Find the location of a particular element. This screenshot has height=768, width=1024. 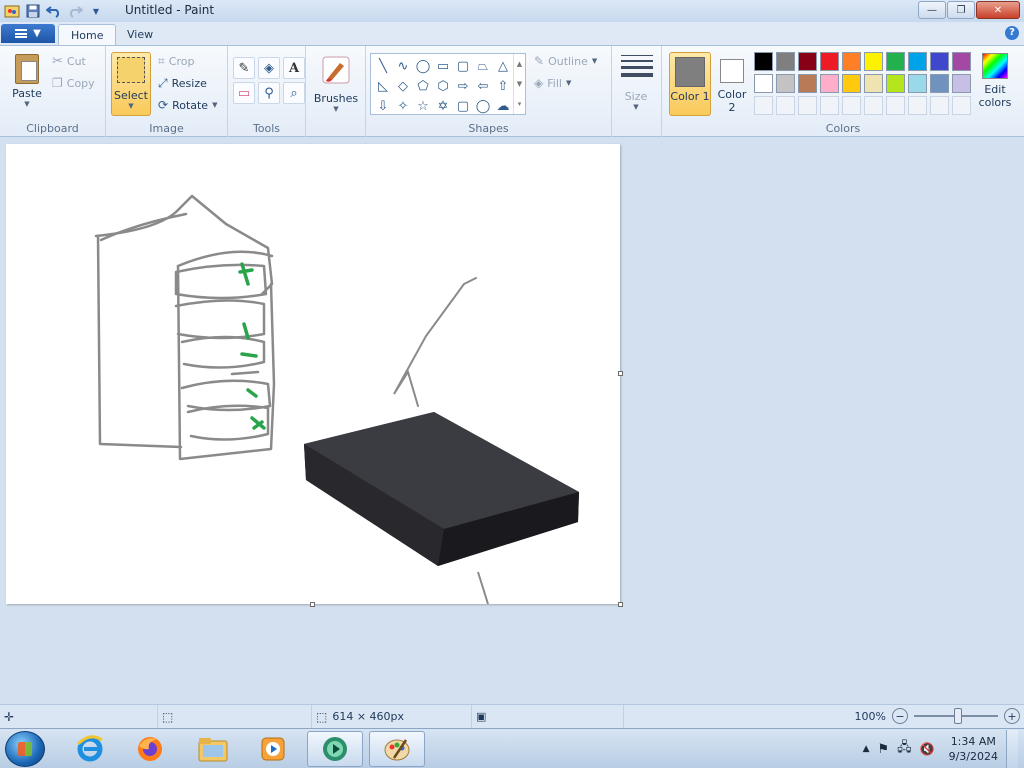

paint-menu-button: ▼ is located at coordinates (28, 33).